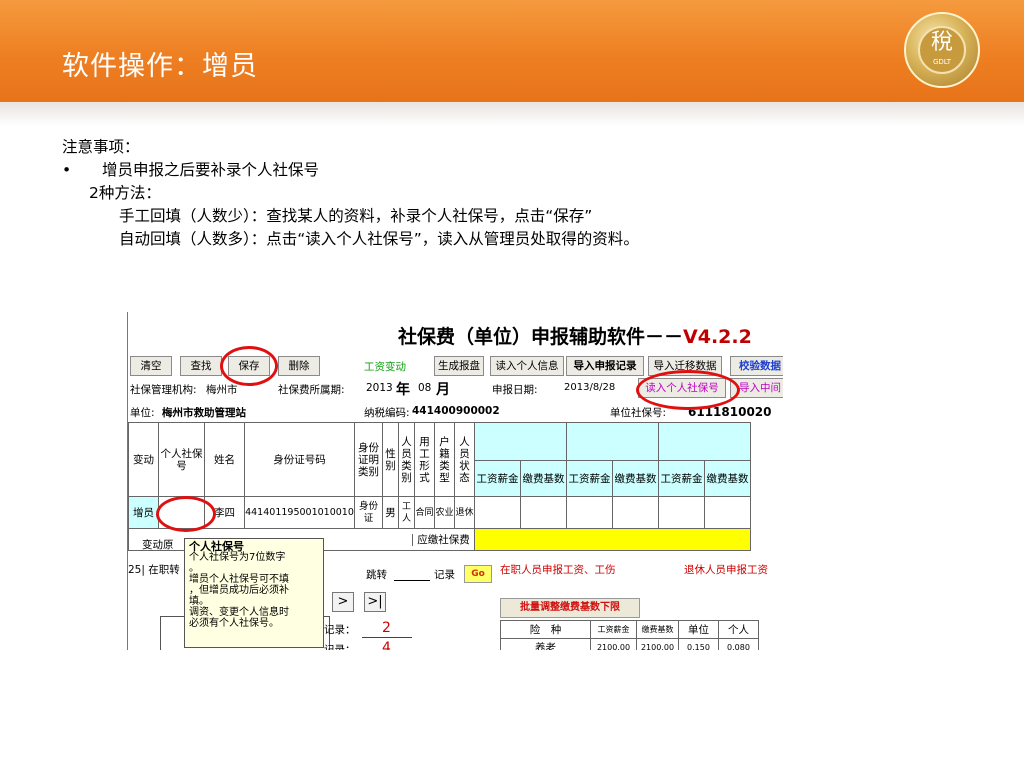 The height and width of the screenshot is (768, 1024). Describe the element at coordinates (541, 337) in the screenshot. I see `app-title-text: 社保费（单位）申报辅助软件－－` at that location.